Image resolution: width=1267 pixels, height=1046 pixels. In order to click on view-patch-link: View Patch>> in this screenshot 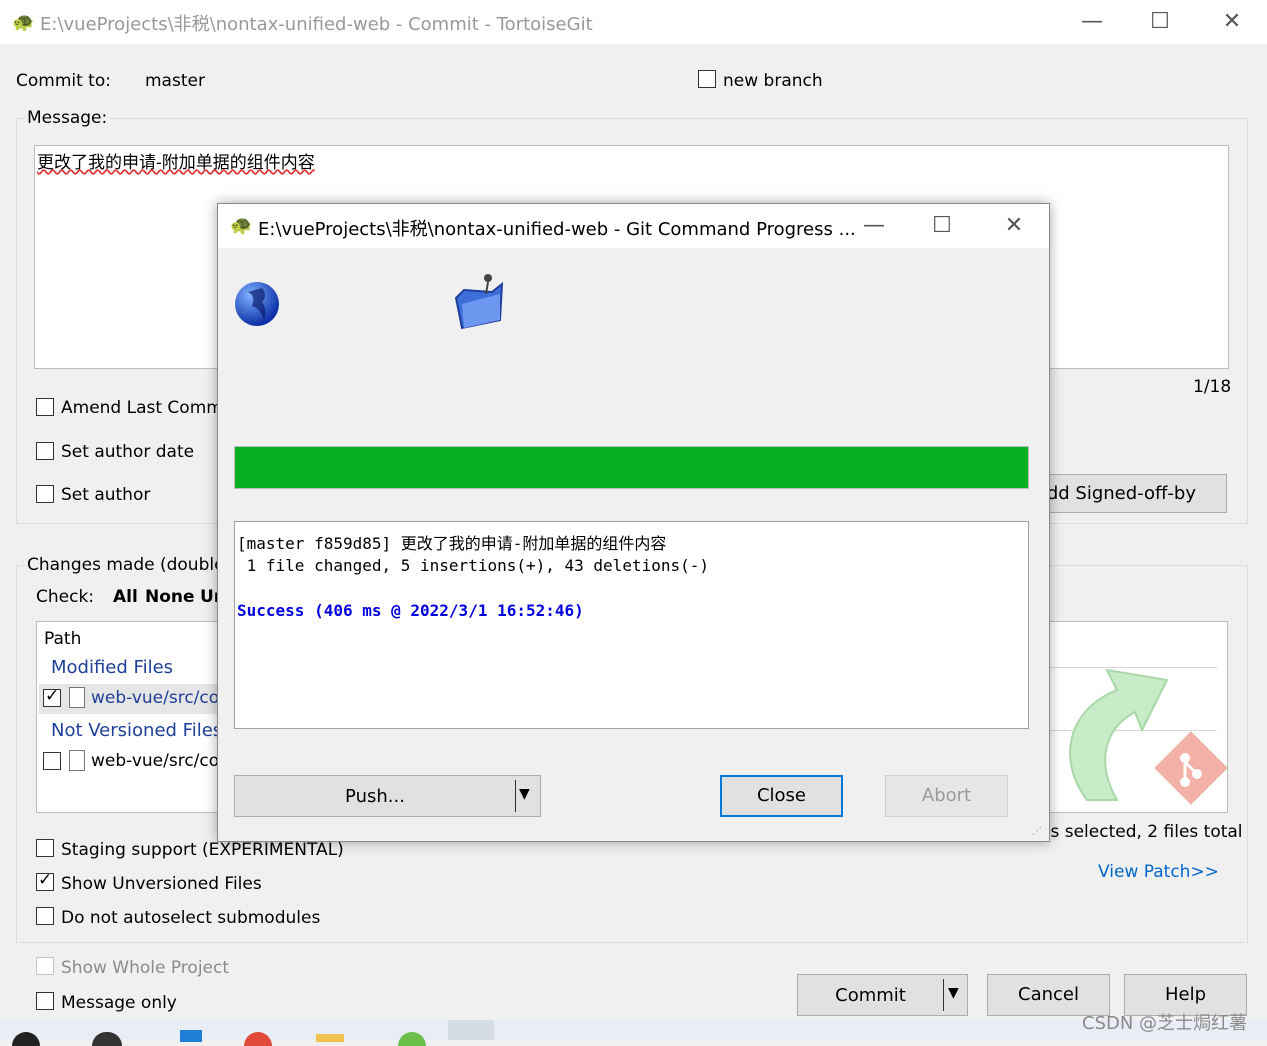, I will do `click(1158, 872)`.